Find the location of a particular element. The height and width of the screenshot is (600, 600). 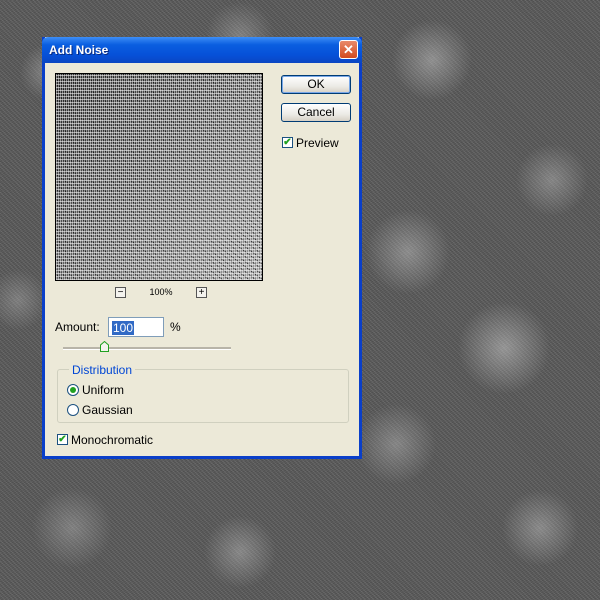

ok-button: OK is located at coordinates (316, 84).